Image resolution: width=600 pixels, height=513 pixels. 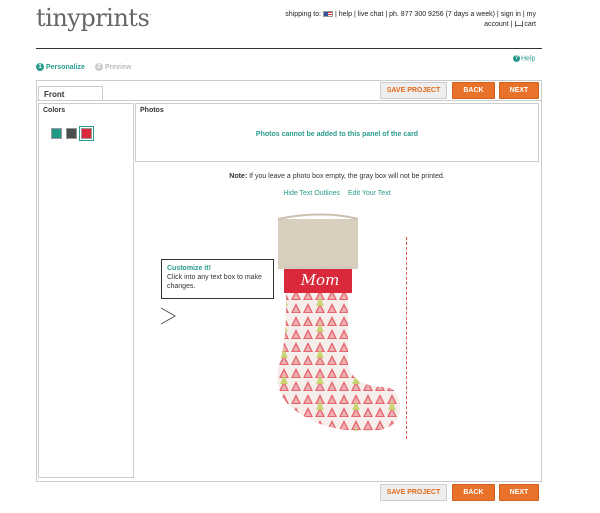 What do you see at coordinates (303, 14) in the screenshot?
I see `shipping-label: shipping to:` at bounding box center [303, 14].